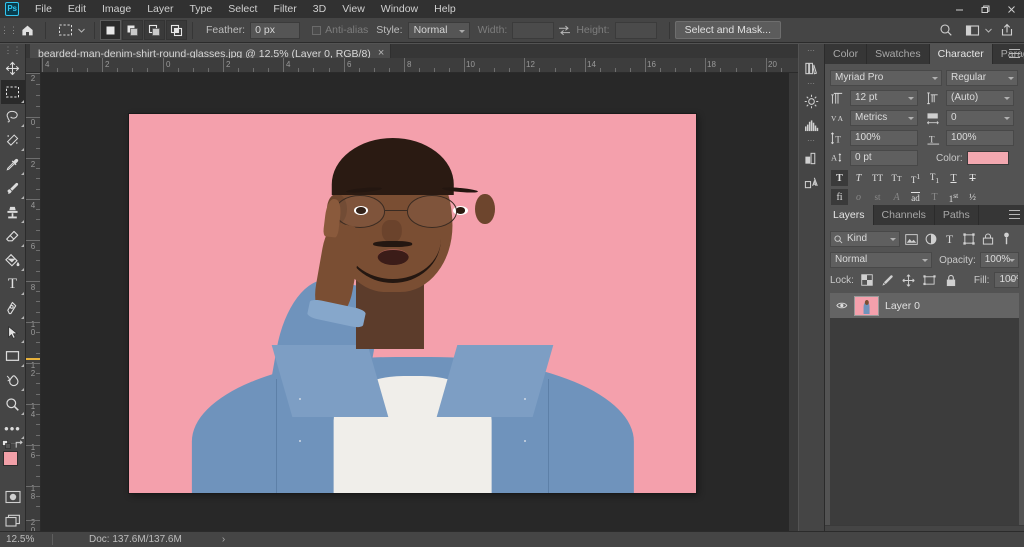 The image size is (1024, 547). Describe the element at coordinates (915, 197) in the screenshot. I see `old-style-button: ad` at that location.